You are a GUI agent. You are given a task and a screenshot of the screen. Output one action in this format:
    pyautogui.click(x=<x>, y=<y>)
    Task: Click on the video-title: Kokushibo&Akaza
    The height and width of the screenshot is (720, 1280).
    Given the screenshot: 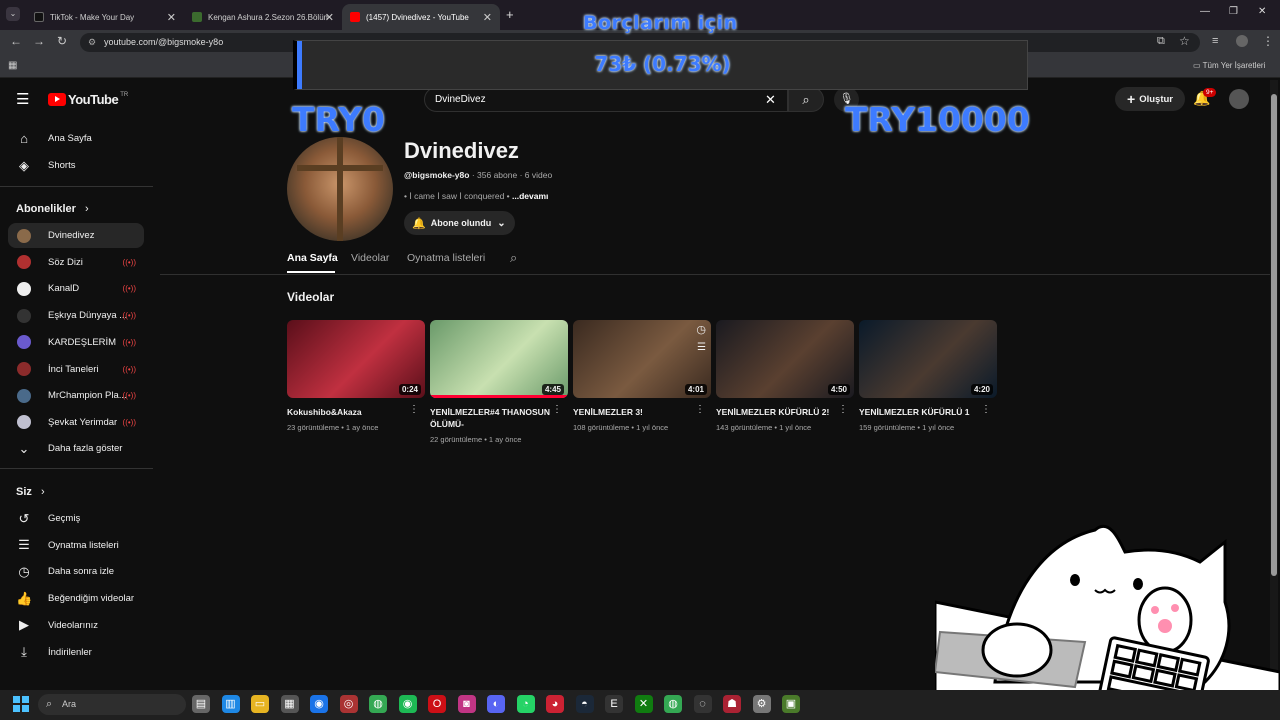 What is the action you would take?
    pyautogui.click(x=347, y=412)
    